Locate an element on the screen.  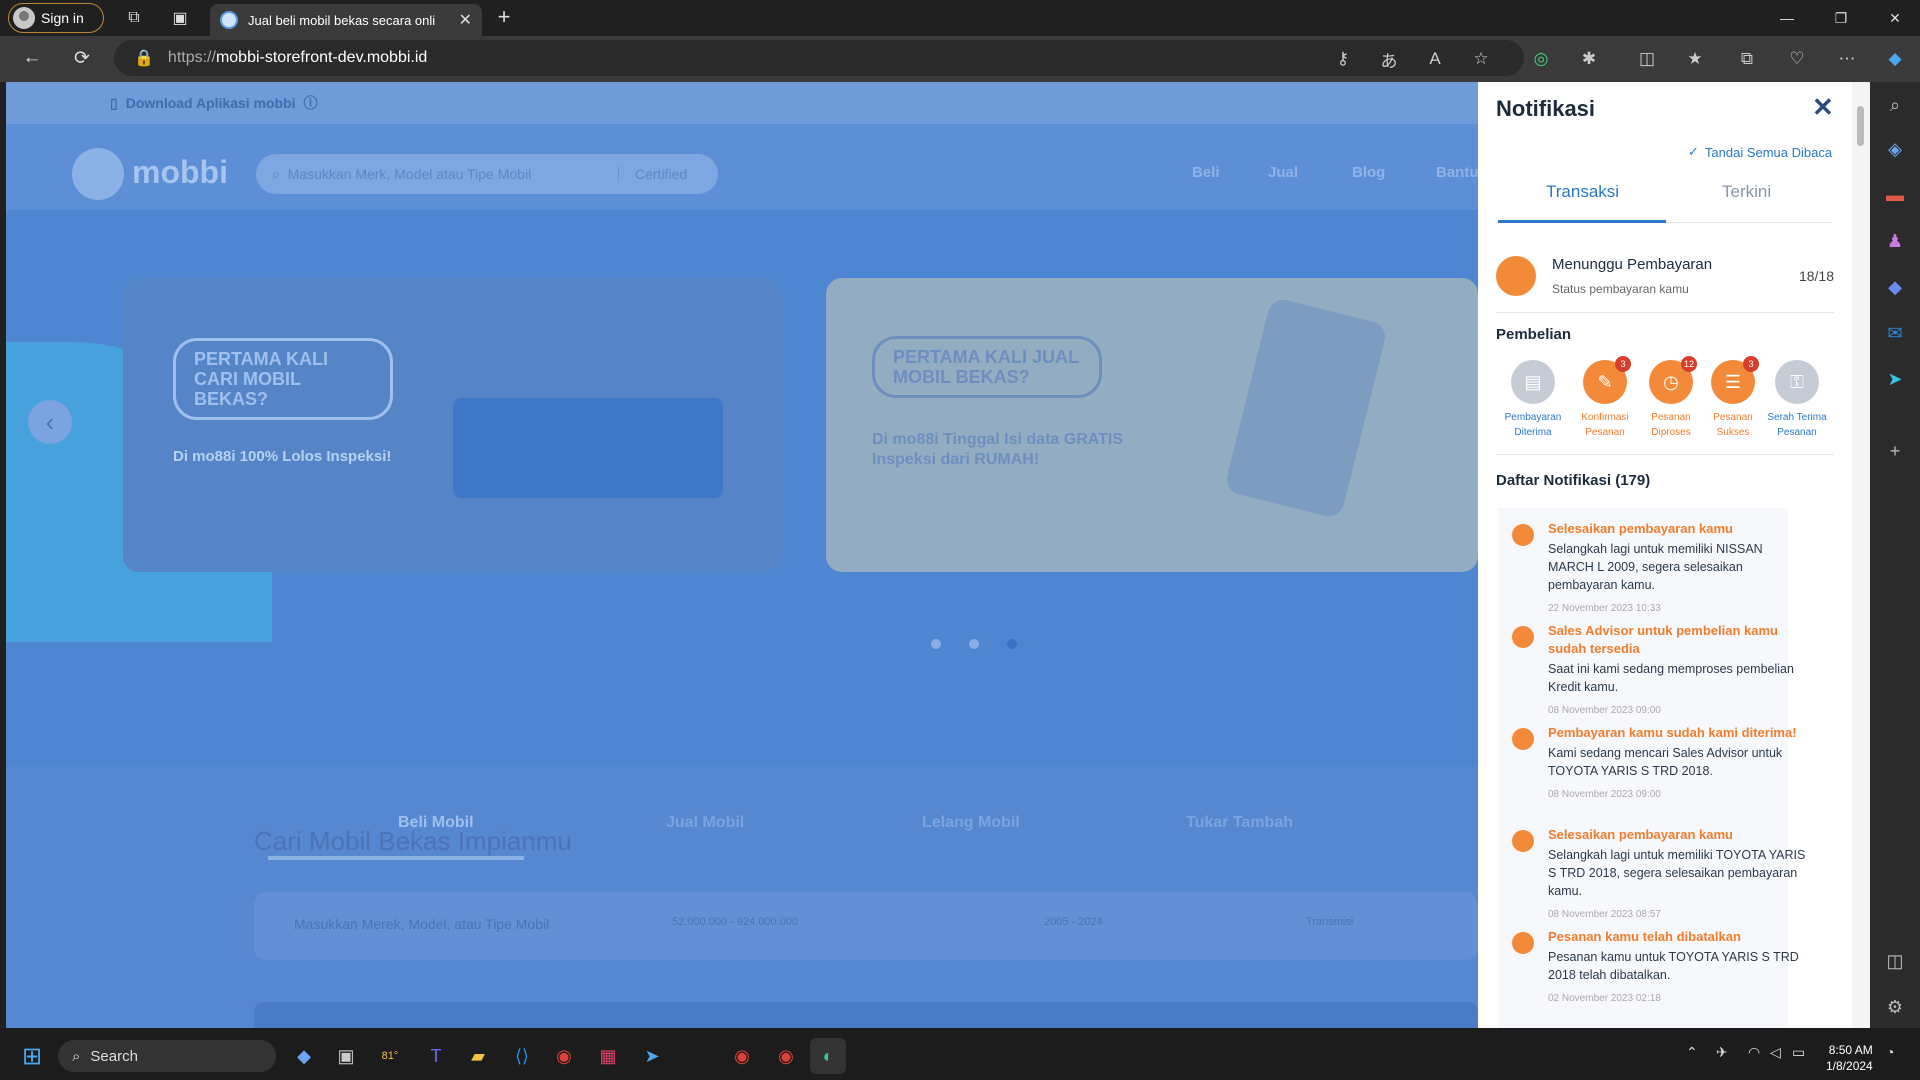
tab-terkini: Terkini is located at coordinates (1746, 192).